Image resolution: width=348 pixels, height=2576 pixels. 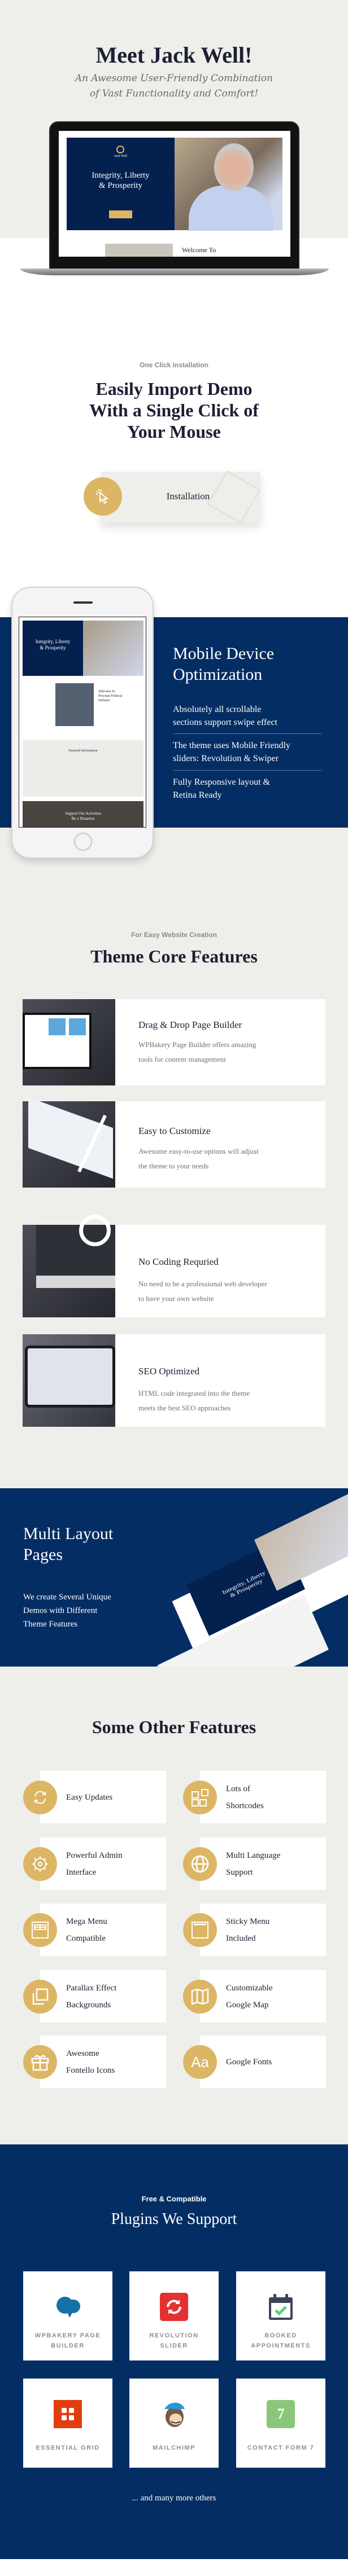 What do you see at coordinates (40, 1997) in the screenshot?
I see `layers-icon` at bounding box center [40, 1997].